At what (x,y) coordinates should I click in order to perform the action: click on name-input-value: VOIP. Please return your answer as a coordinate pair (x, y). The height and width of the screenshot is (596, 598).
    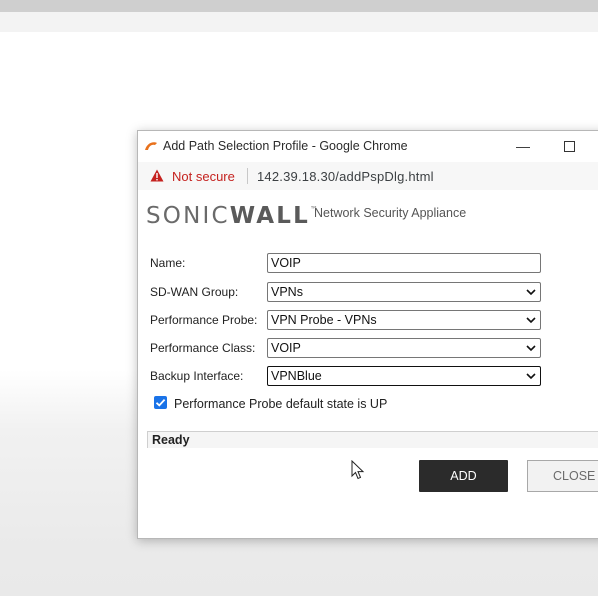
    Looking at the image, I should click on (286, 263).